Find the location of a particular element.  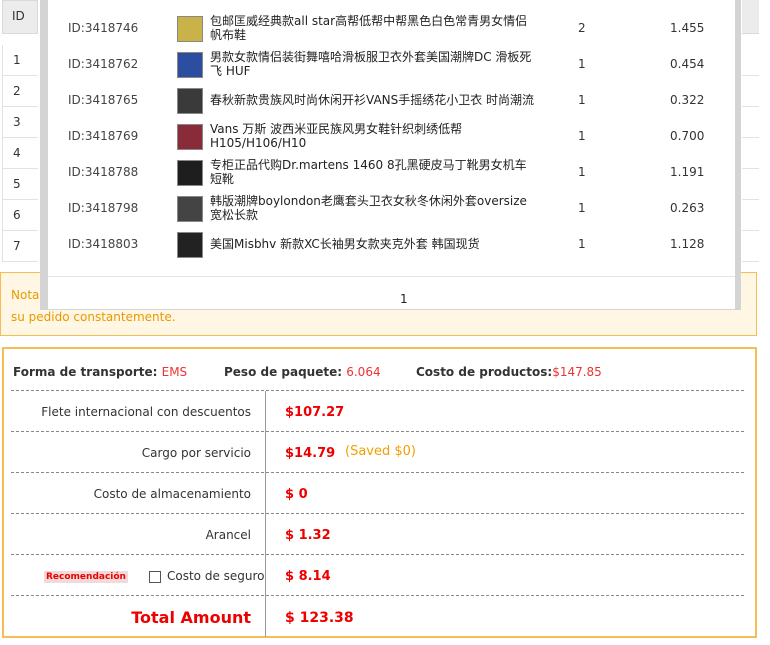

row-number: 6 is located at coordinates (20, 215).